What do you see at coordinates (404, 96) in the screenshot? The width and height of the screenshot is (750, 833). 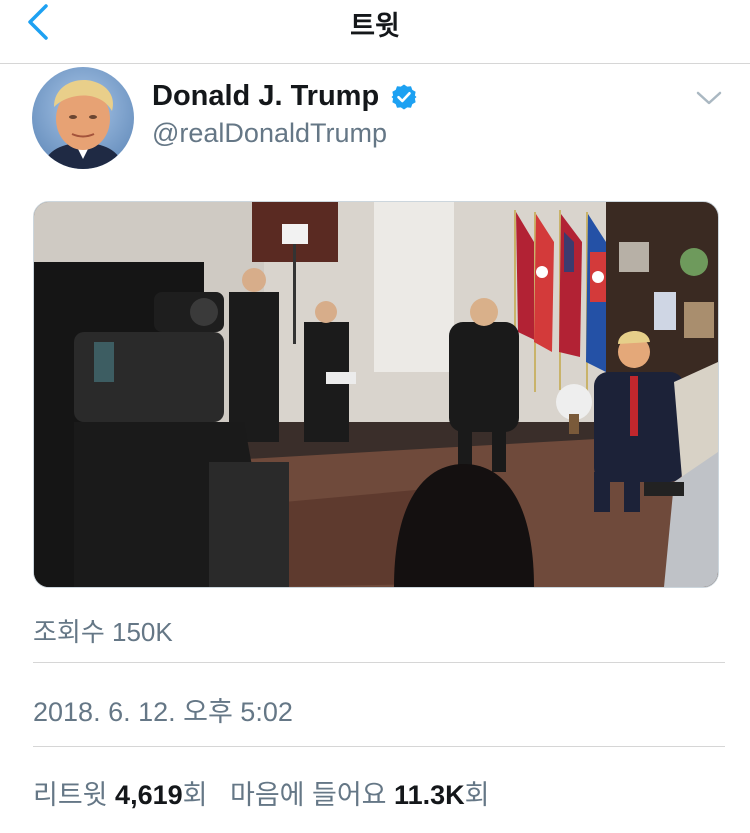 I see `verified-badge-icon` at bounding box center [404, 96].